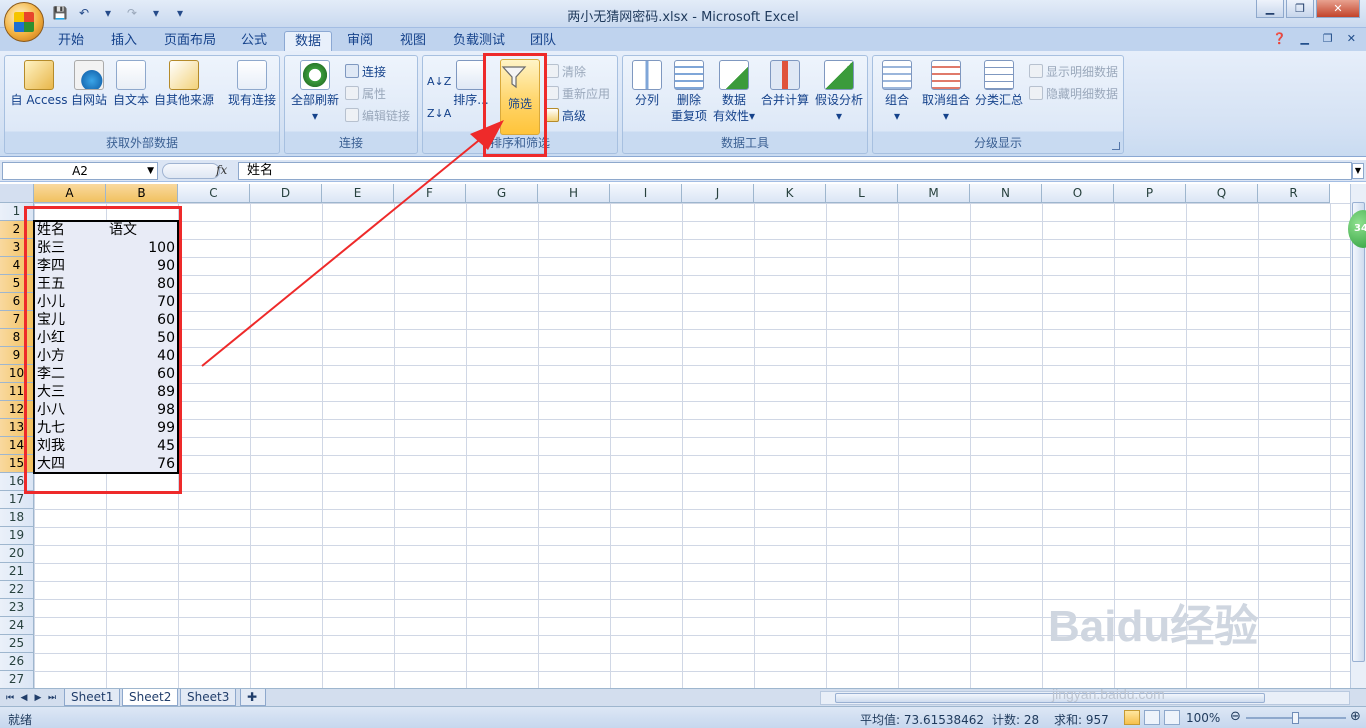 This screenshot has width=1366, height=728. Describe the element at coordinates (1203, 718) in the screenshot. I see `zoom-level: 100%` at that location.